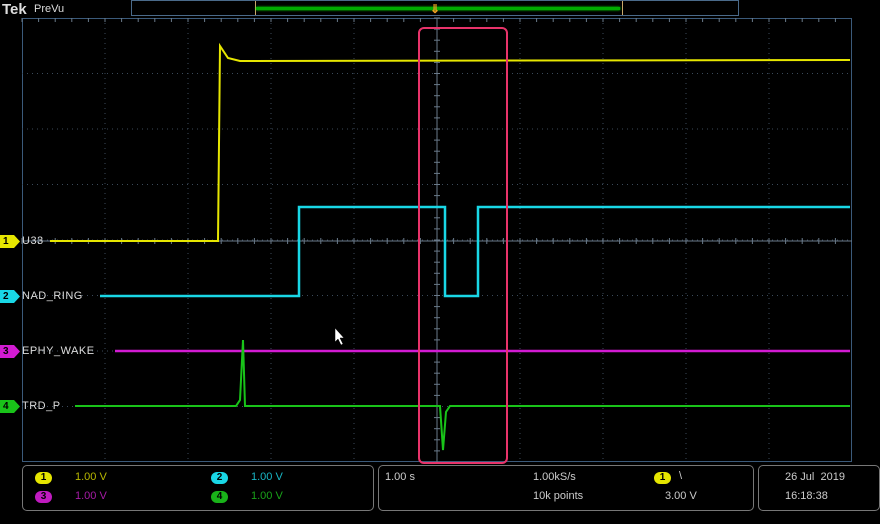 Image resolution: width=880 pixels, height=524 pixels. Describe the element at coordinates (662, 478) in the screenshot. I see `trigger-source-badge: 1` at that location.